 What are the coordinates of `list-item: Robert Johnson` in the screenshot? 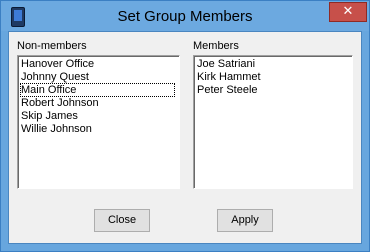 It's located at (60, 103).